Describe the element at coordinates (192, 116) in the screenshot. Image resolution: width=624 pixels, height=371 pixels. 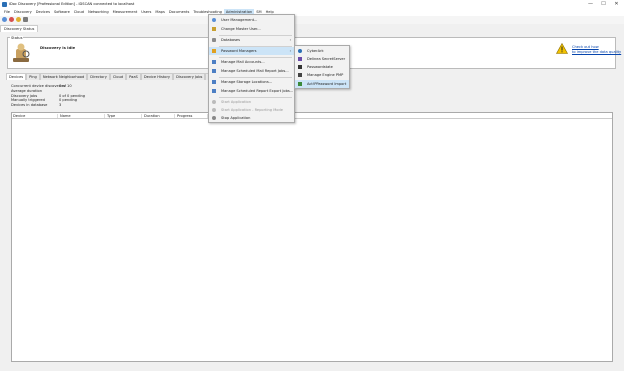
I see `column-progress: Progress` at that location.